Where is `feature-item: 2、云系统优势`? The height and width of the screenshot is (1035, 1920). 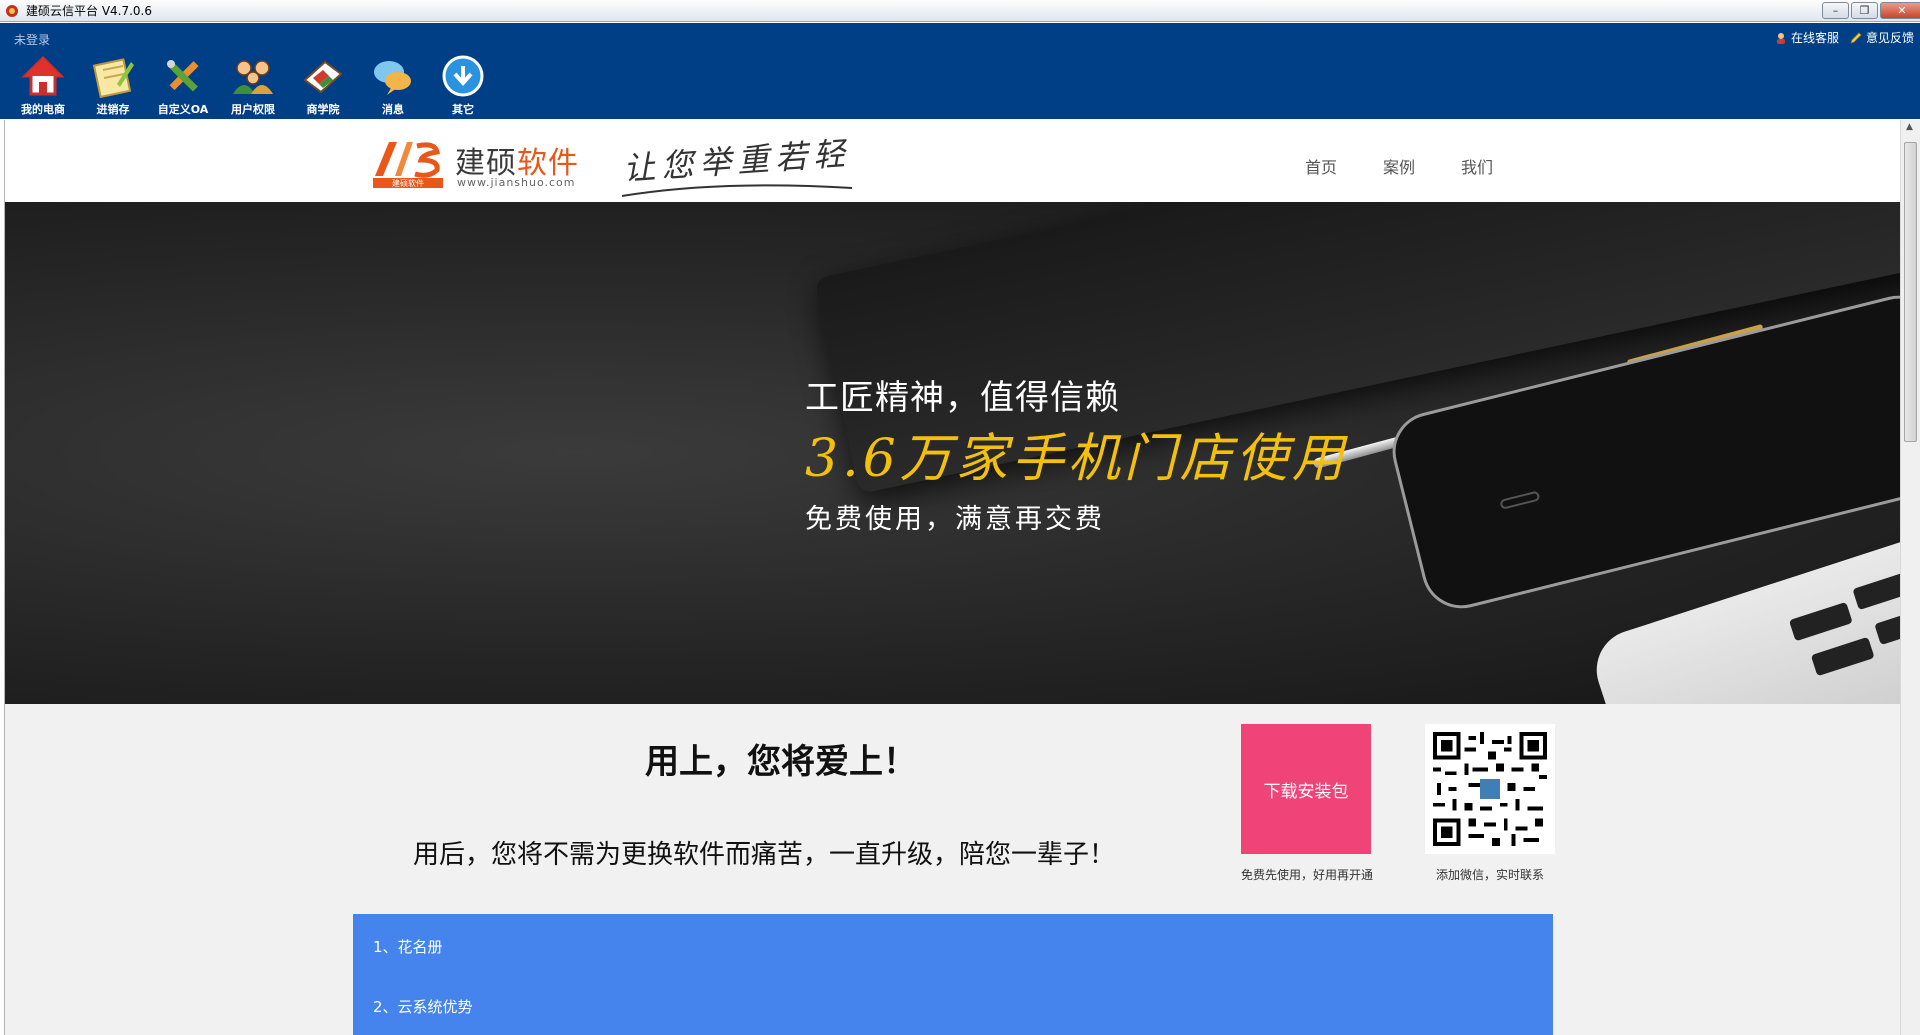 feature-item: 2、云系统优势 is located at coordinates (423, 1006).